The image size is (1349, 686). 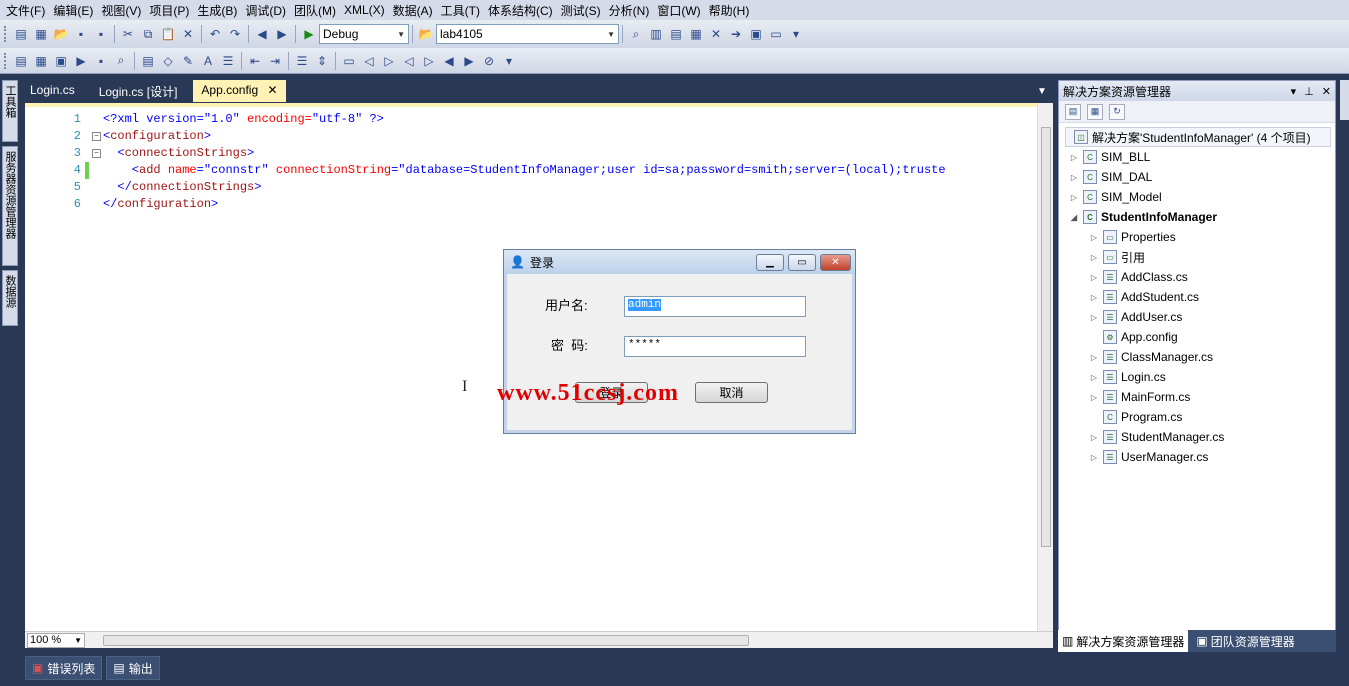 I want to click on command-window-icon: ▭, so click(x=776, y=34).